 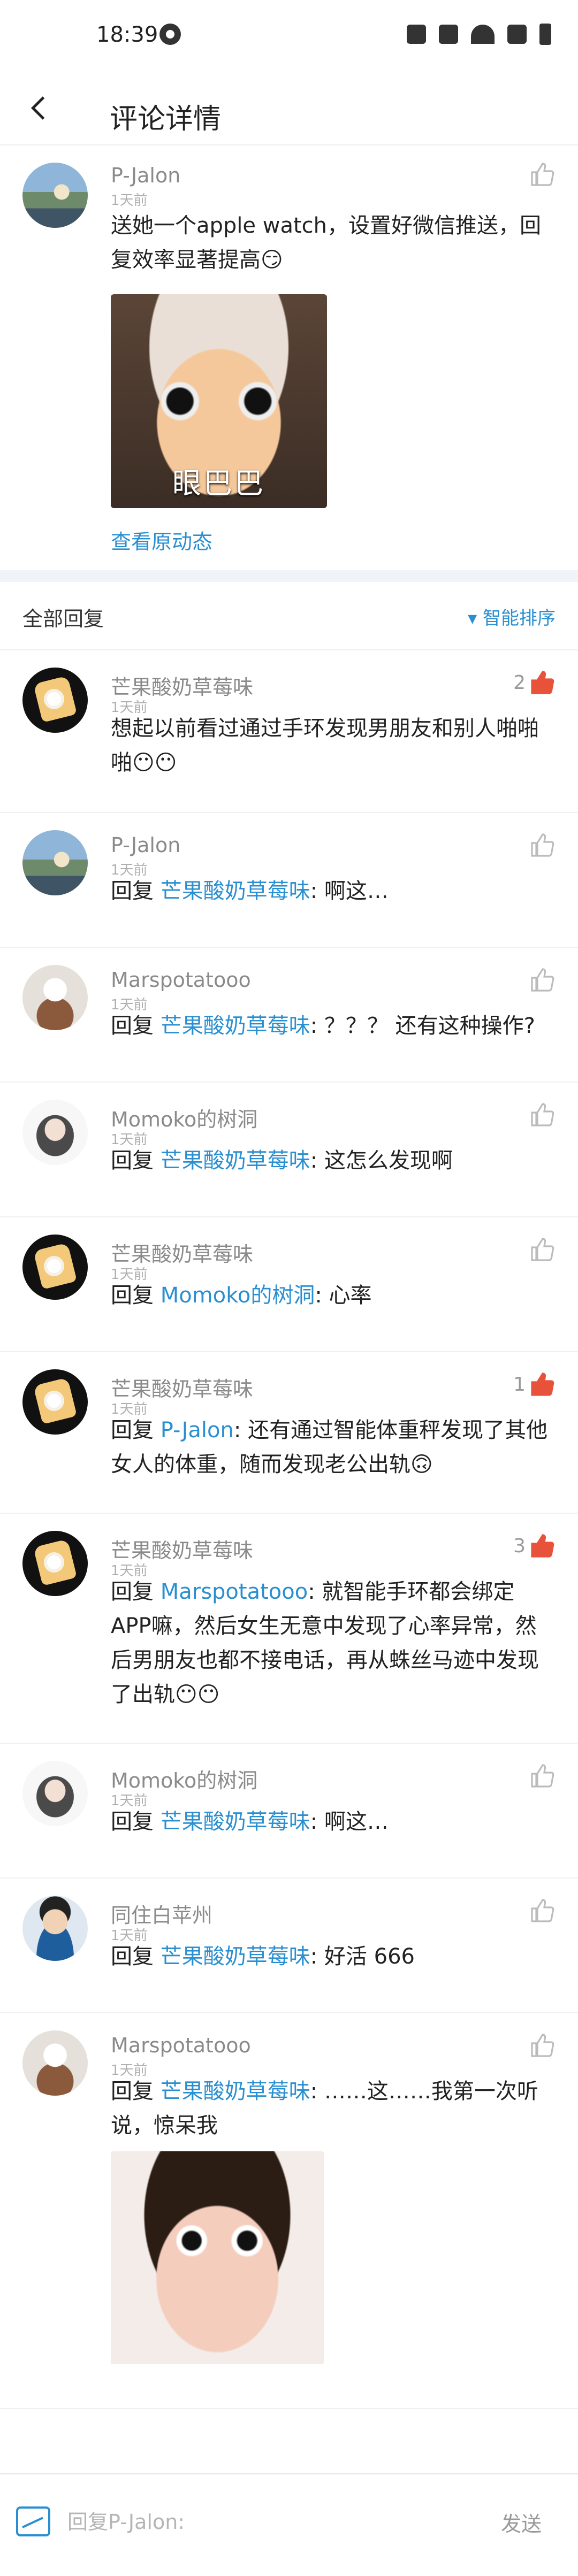 I want to click on back-button, so click(x=40, y=108).